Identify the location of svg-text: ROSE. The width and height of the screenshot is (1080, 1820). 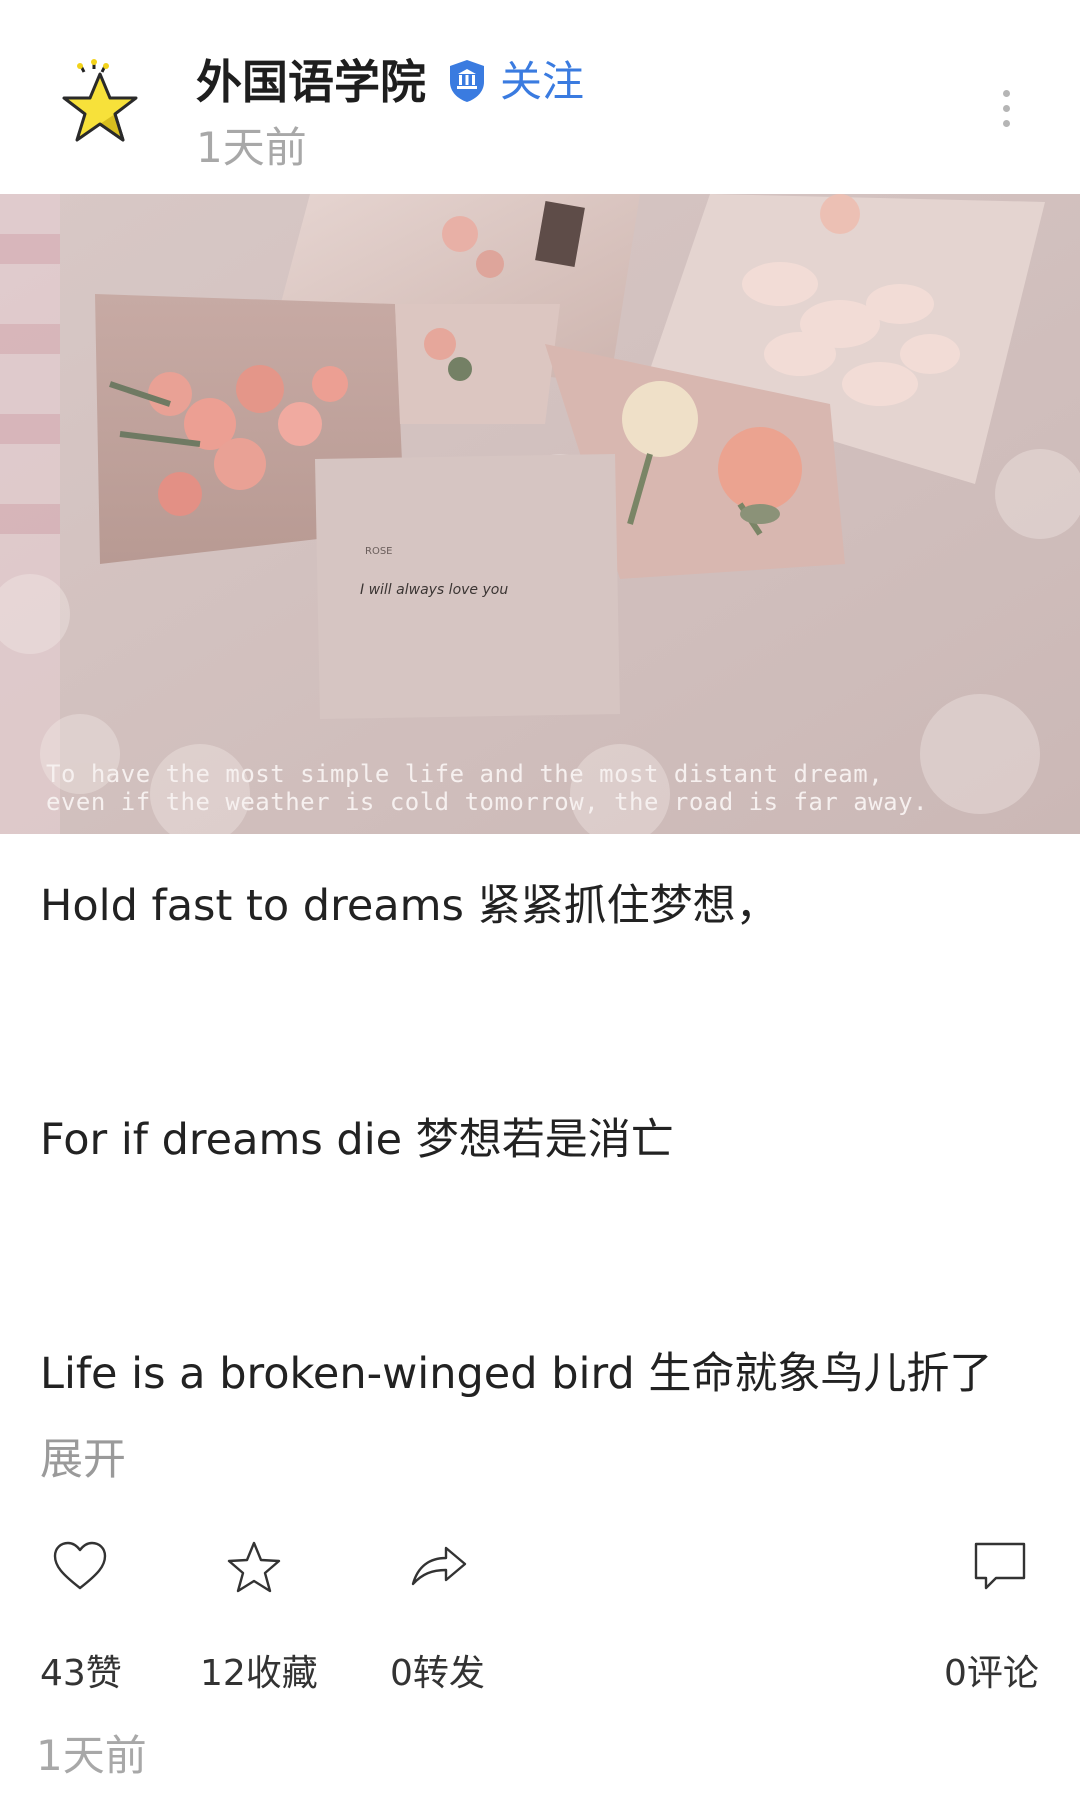
(379, 551).